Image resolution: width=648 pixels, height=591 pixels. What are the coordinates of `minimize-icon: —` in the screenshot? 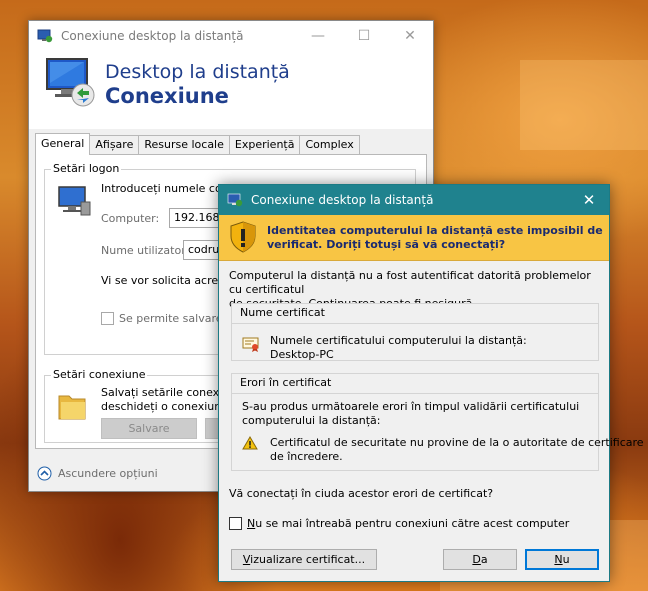 It's located at (318, 36).